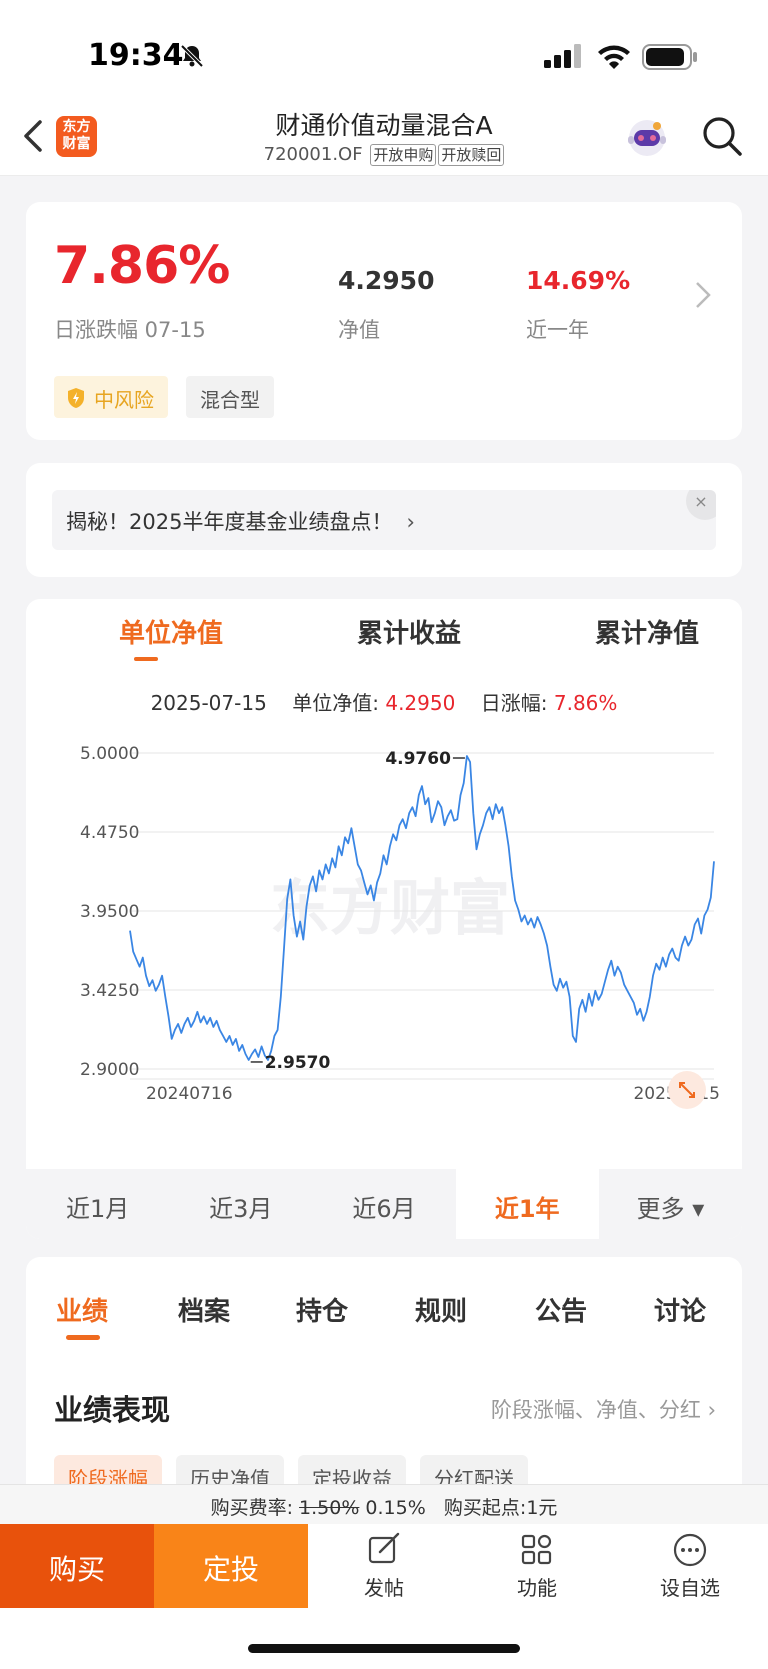 Image resolution: width=768 pixels, height=1669 pixels. I want to click on status-time: 19:34, so click(136, 55).